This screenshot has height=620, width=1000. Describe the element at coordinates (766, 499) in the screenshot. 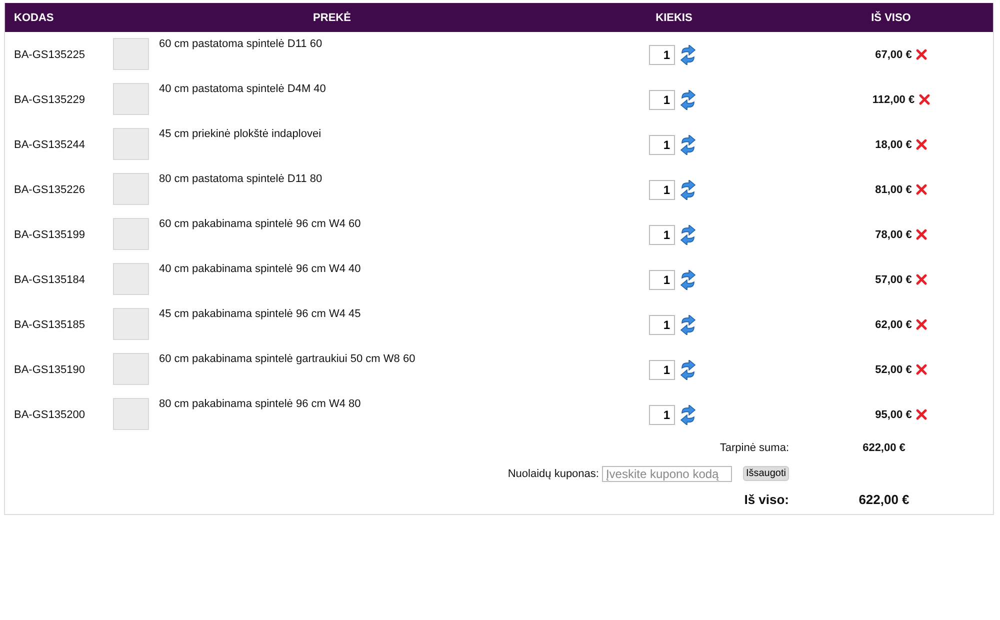

I see `total-label: Iš viso:` at that location.